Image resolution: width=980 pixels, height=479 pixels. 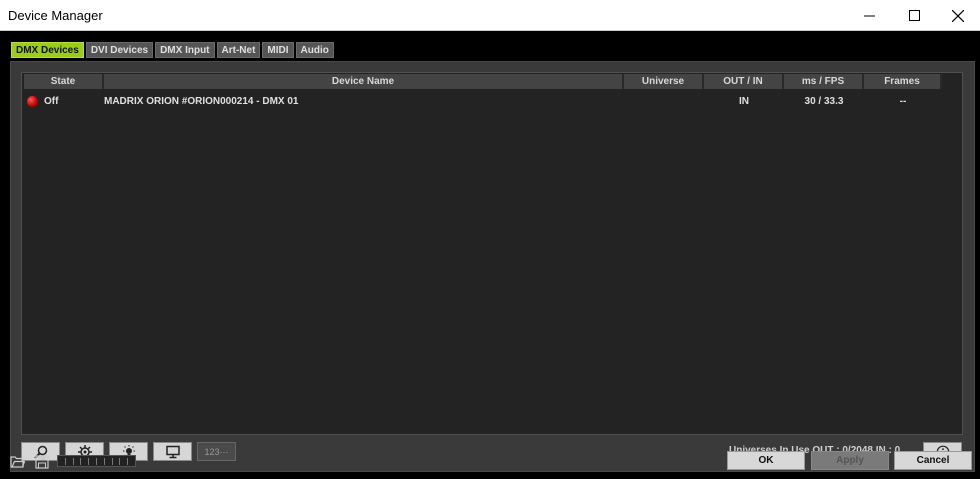 I want to click on tab-dvi-devices: DVI Devices, so click(x=119, y=50).